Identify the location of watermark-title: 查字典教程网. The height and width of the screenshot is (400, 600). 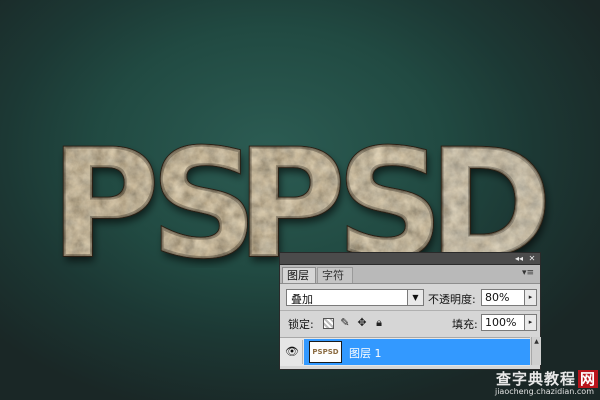
(547, 378).